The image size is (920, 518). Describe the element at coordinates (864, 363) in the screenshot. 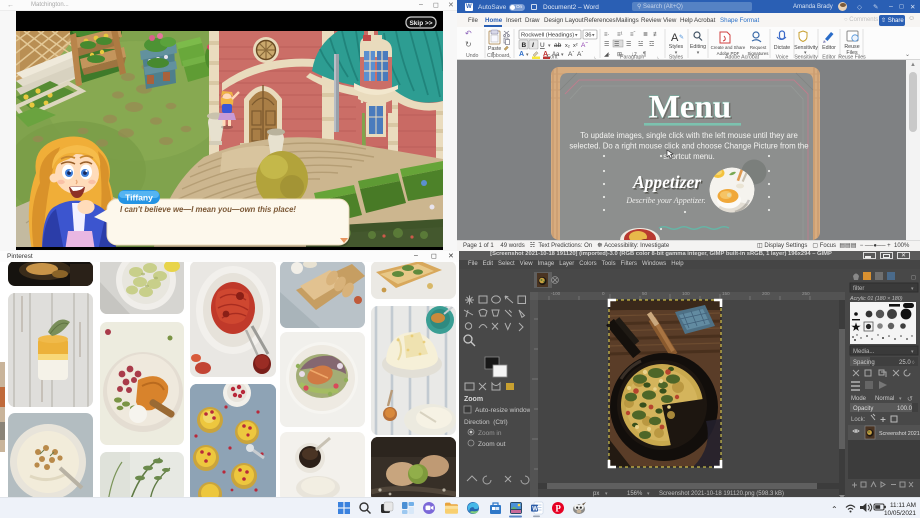

I see `svg-text: Spacing` at that location.